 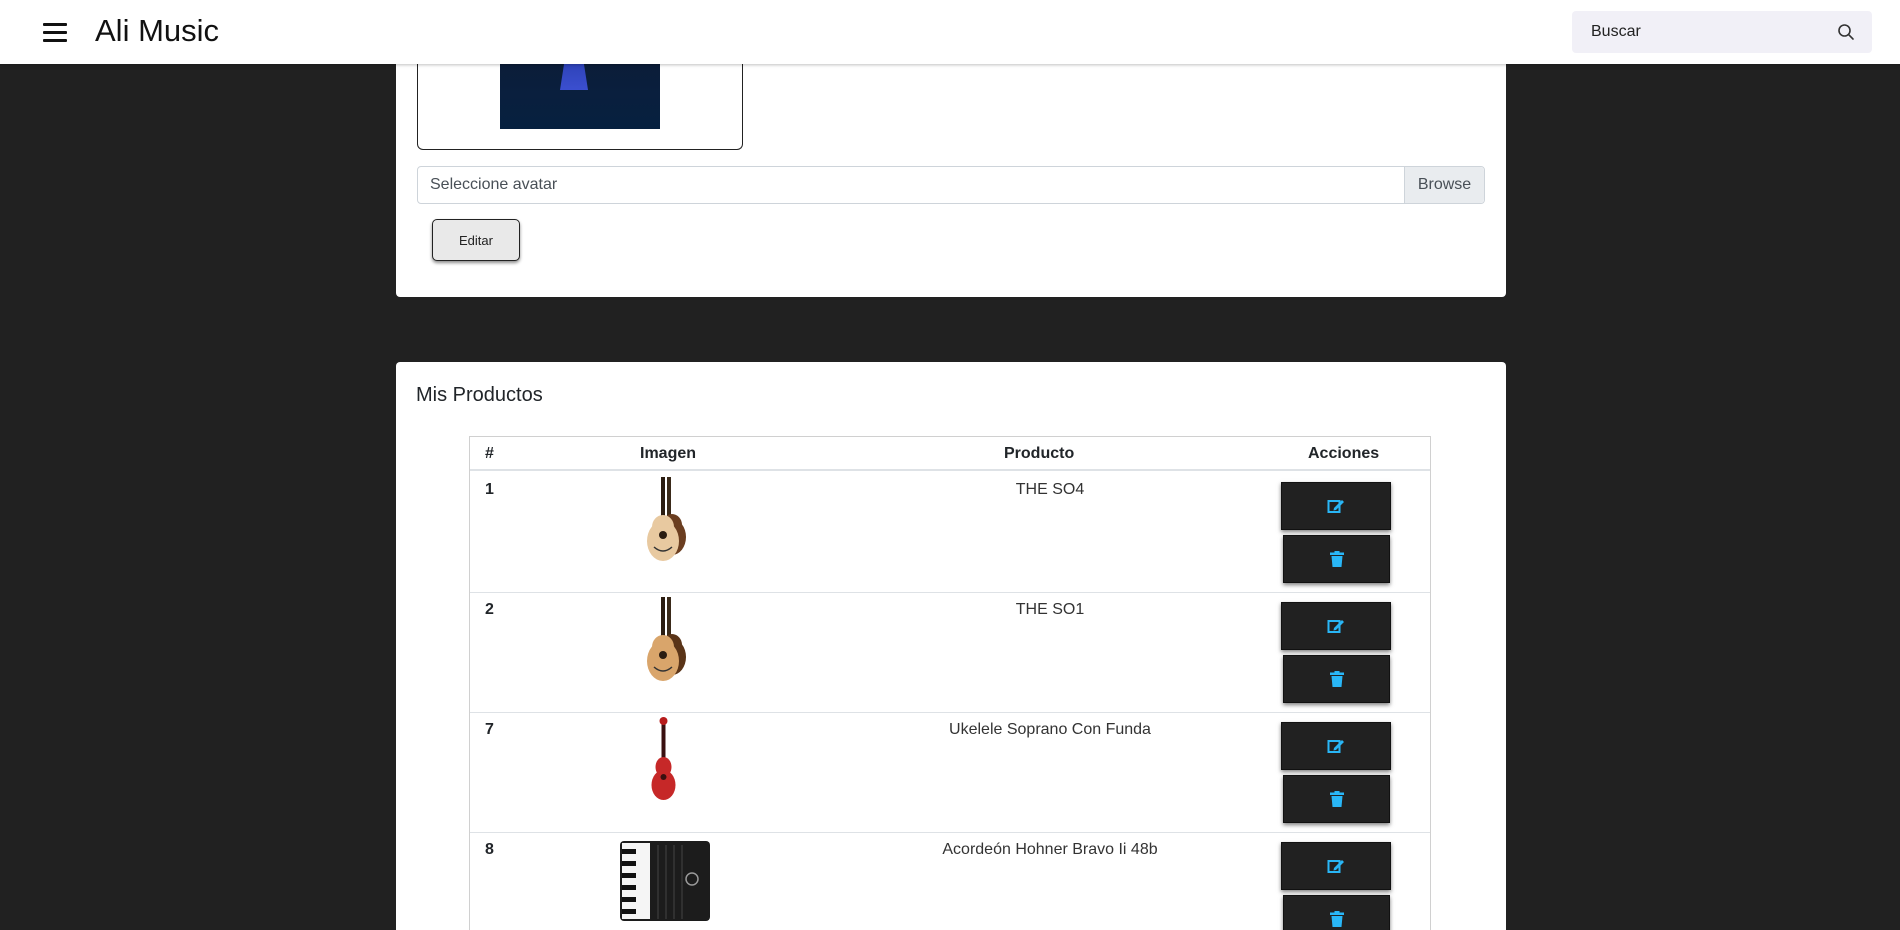 I want to click on table-row: 2 THE SO1, so click(x=950, y=653).